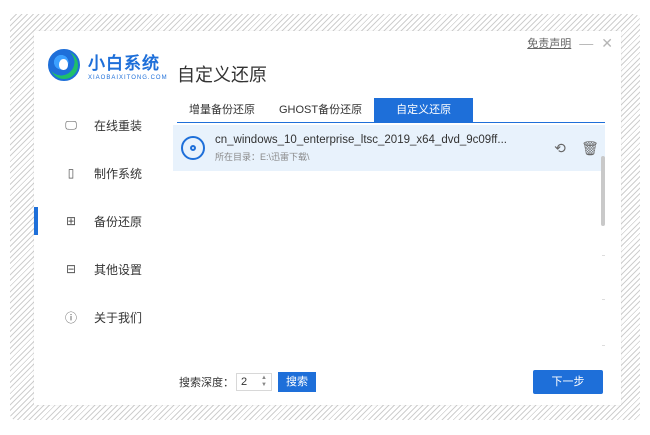 The image size is (650, 435). I want to click on sidebar: 🖵 在线重装 ▯ 制作系统 ⊞ 备份还原 ⊟ 其他设置 ⓘ 关于我们, so click(99, 221).